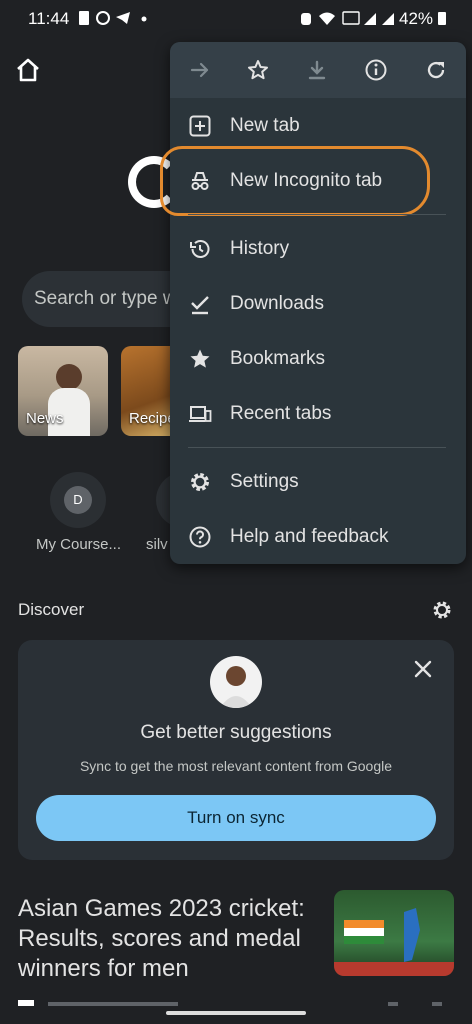  Describe the element at coordinates (264, 481) in the screenshot. I see `menu-item-label: Settings` at that location.